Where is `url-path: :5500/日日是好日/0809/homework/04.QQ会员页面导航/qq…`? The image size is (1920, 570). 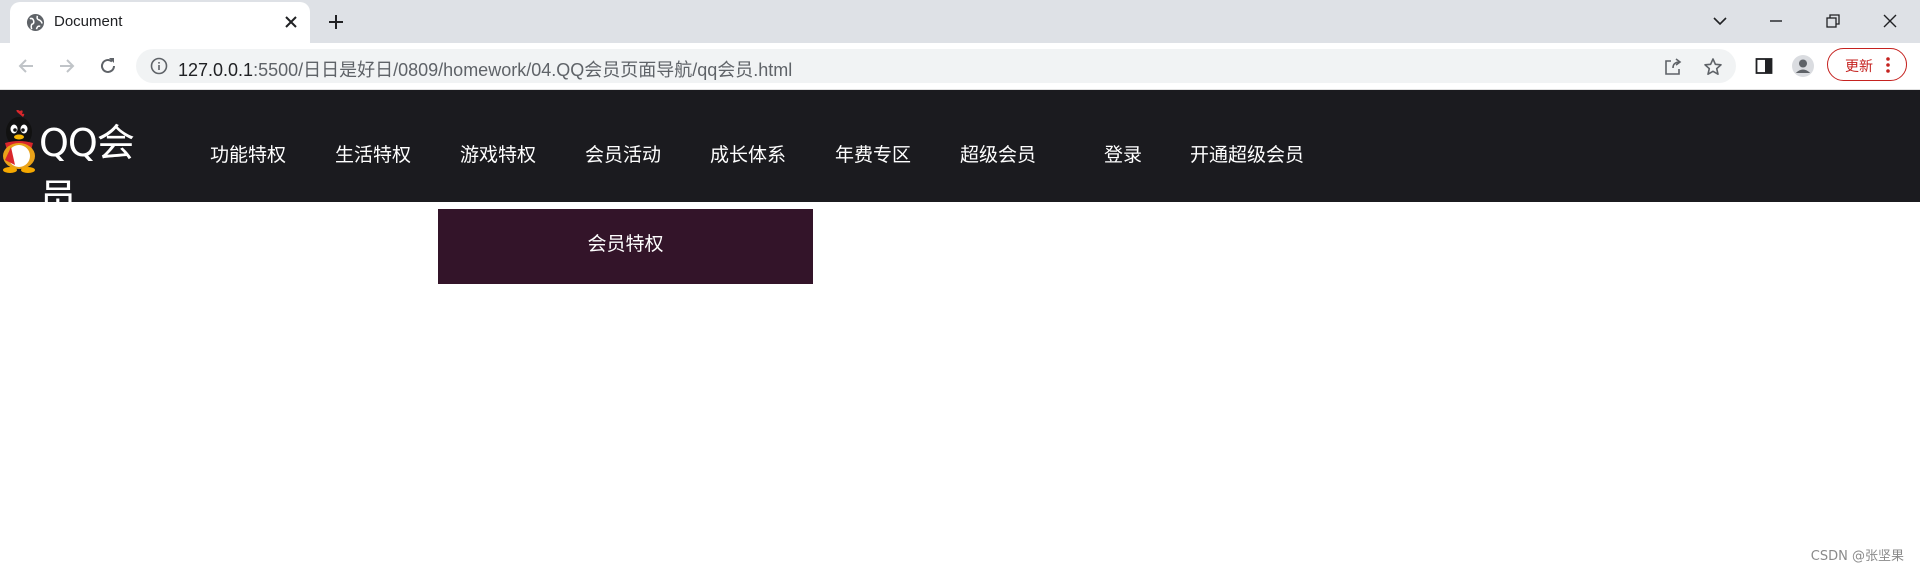
url-path: :5500/日日是好日/0809/homework/04.QQ会员页面导航/qq… is located at coordinates (523, 70).